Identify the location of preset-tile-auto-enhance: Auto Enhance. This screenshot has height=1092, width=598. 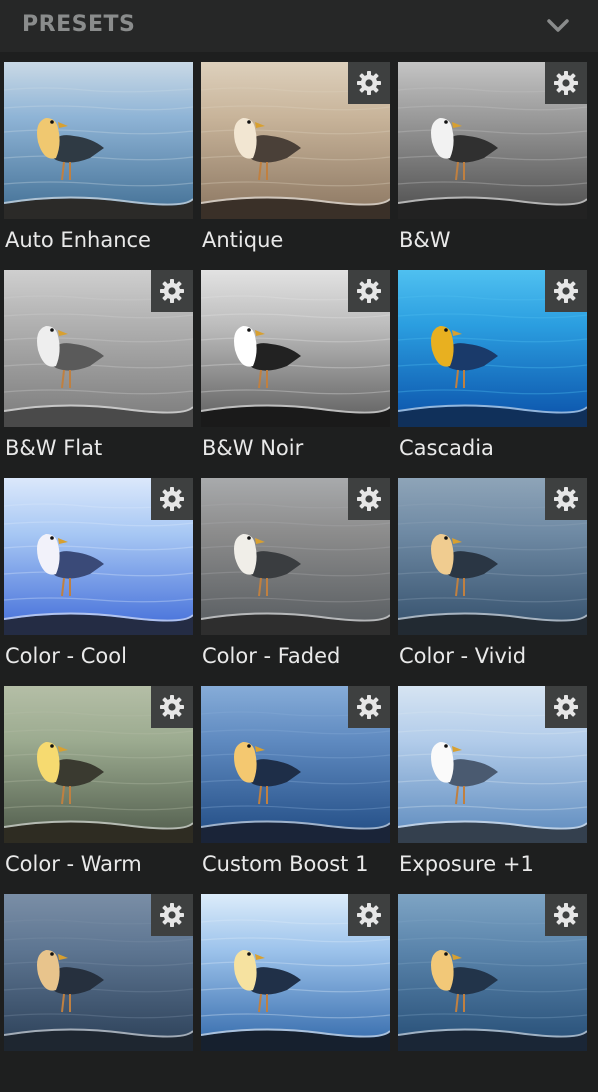
(98, 156).